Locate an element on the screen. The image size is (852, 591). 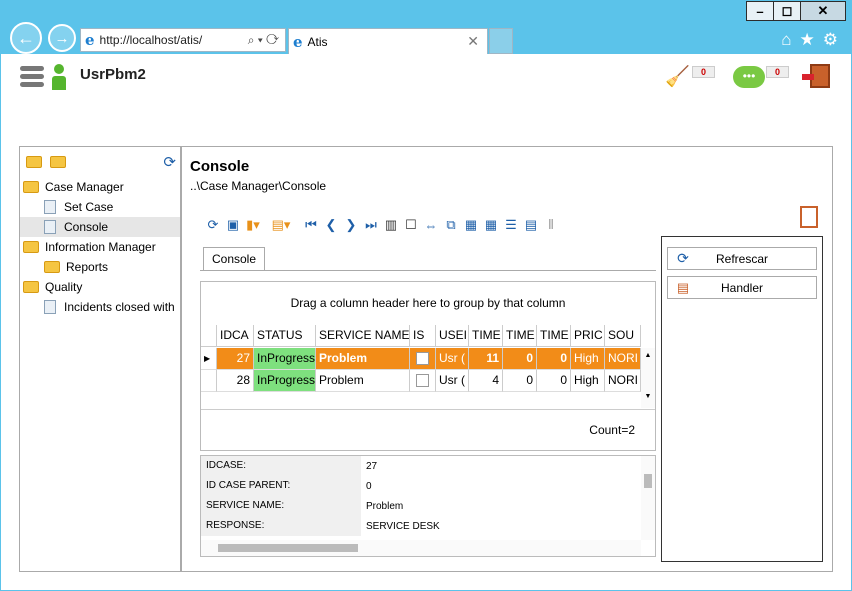
list-icon: ▤ is located at coordinates (531, 225).